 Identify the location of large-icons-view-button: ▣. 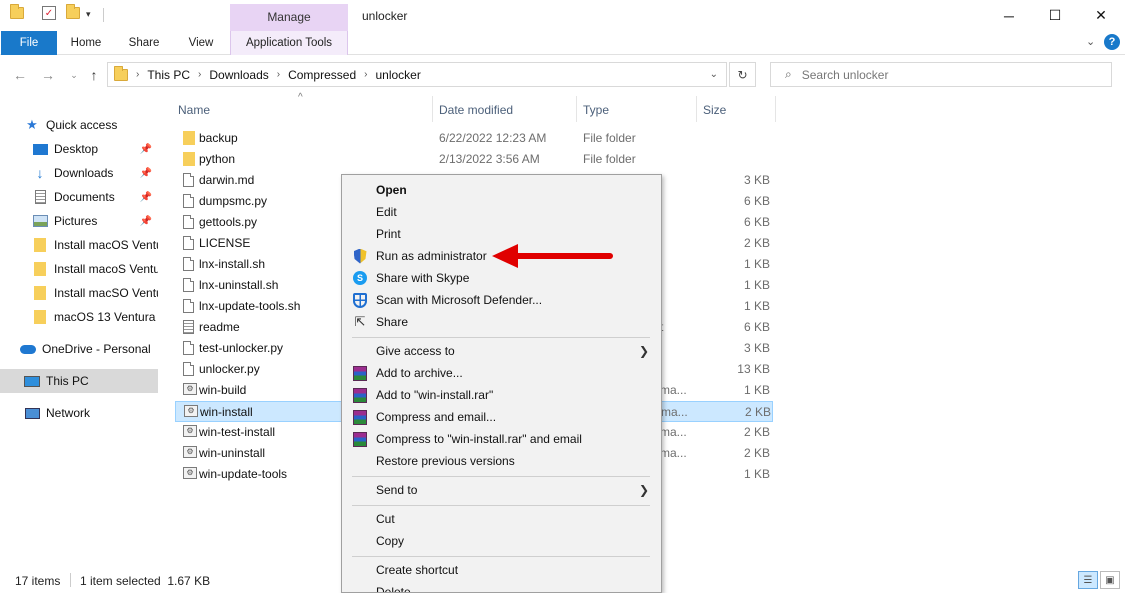
(1110, 580).